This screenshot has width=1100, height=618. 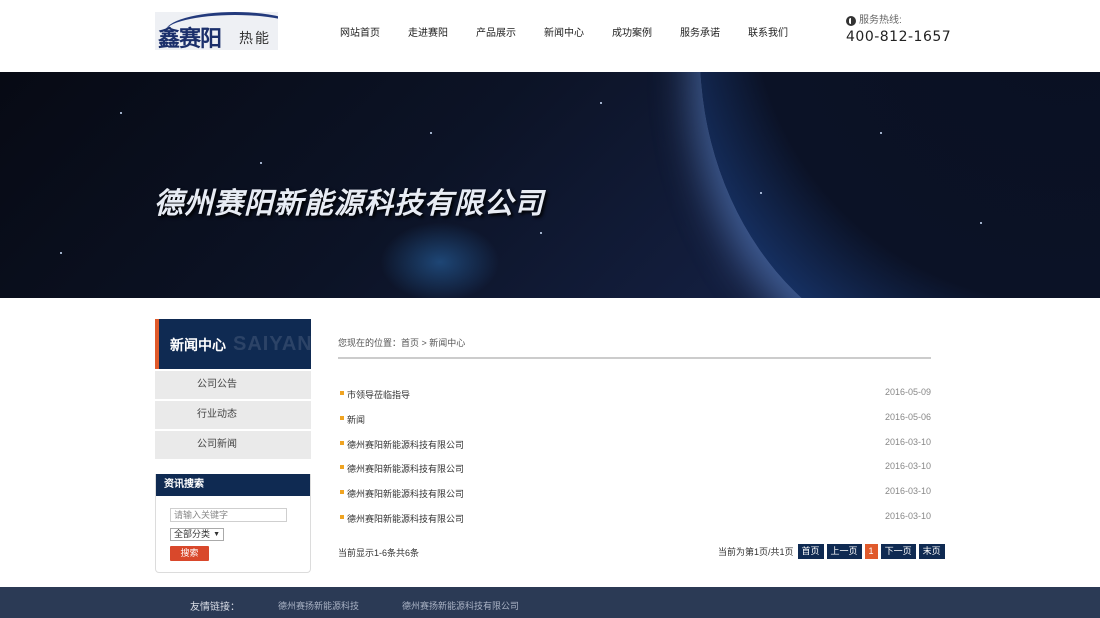 I want to click on hotline-label-text: 服务热线:, so click(x=880, y=20).